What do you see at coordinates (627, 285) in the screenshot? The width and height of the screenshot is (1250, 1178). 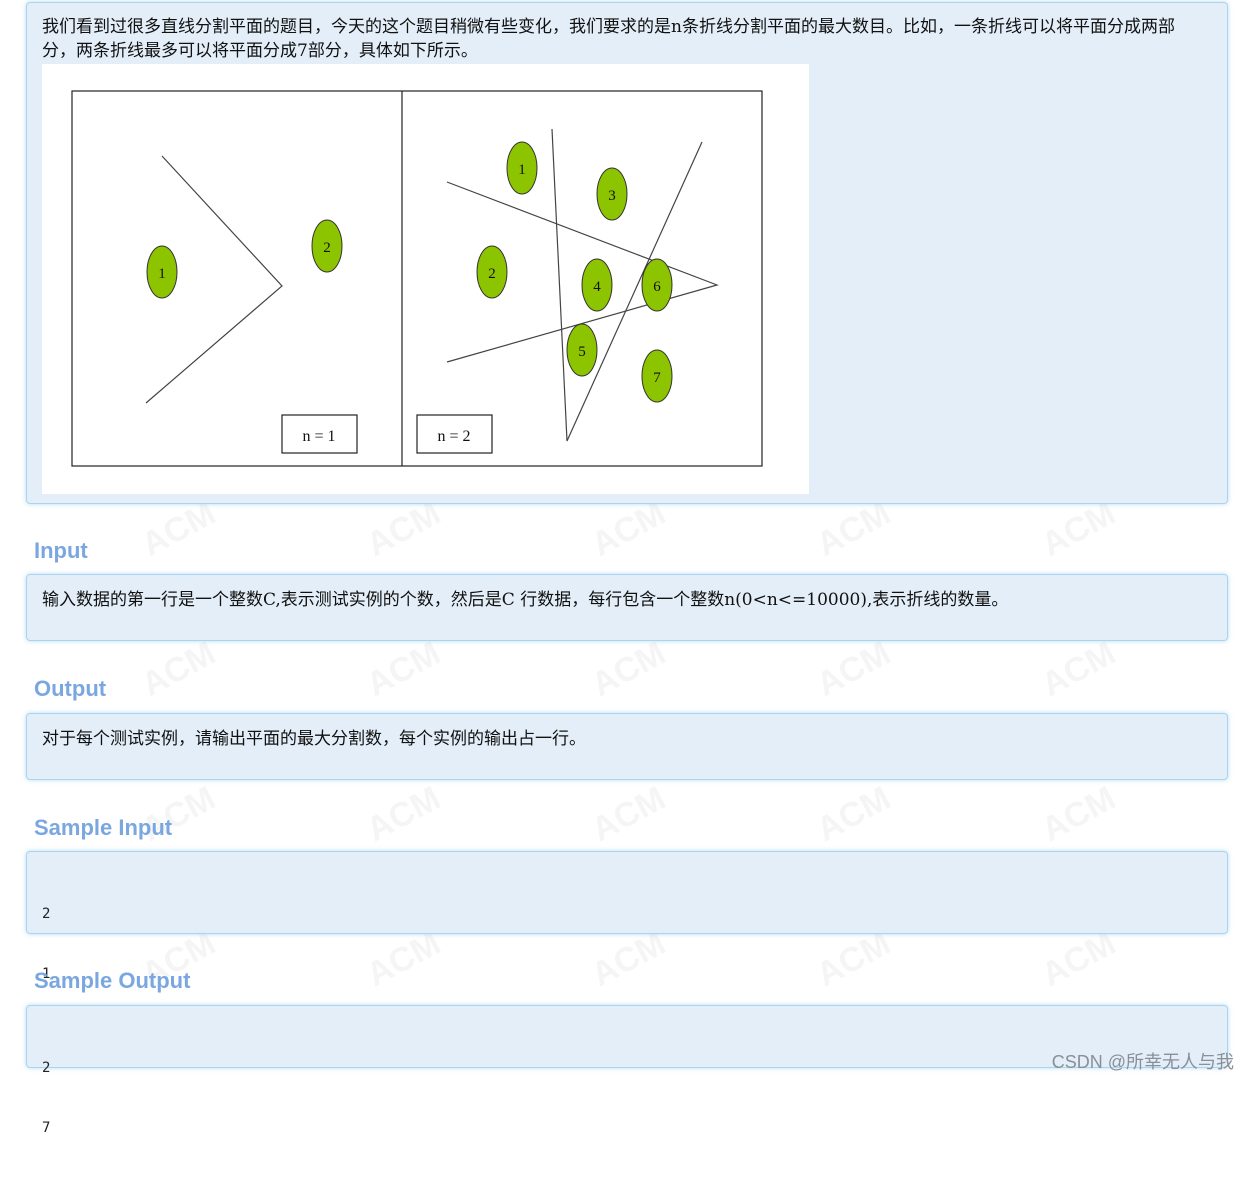 I see `polyline-n2-b` at bounding box center [627, 285].